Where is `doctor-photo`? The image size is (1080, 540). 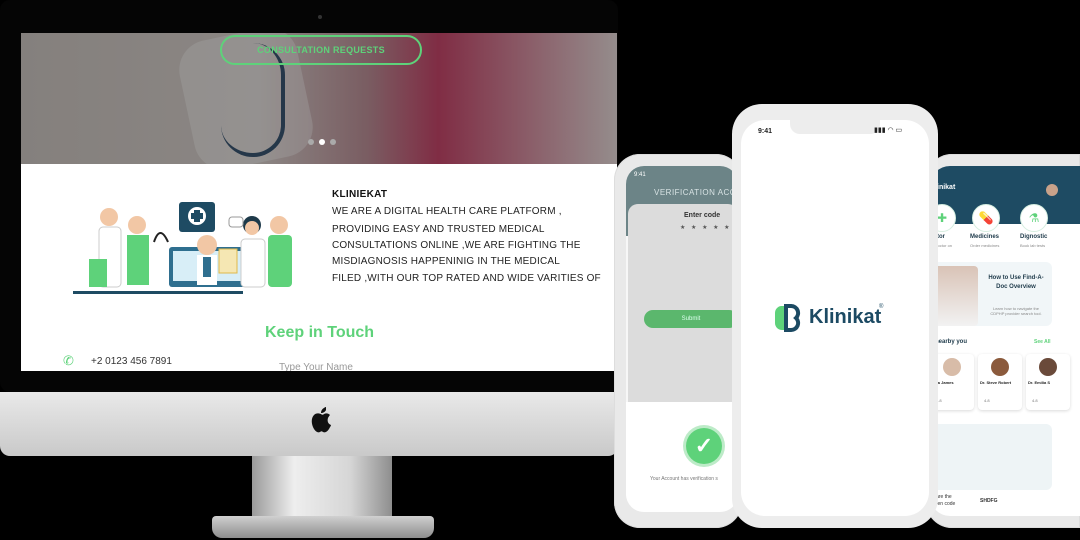 doctor-photo is located at coordinates (956, 296).